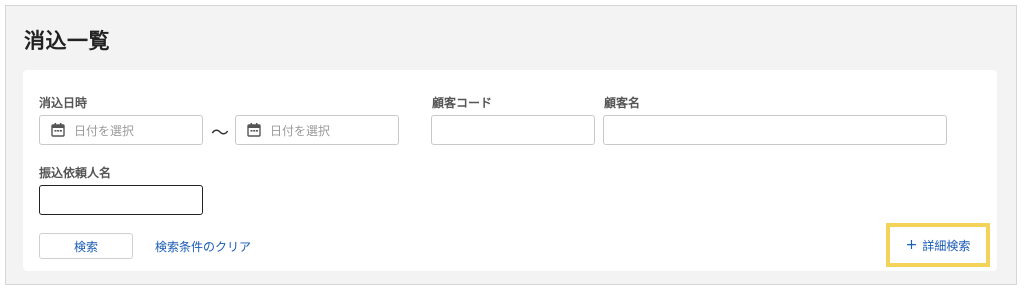 The image size is (1025, 292). I want to click on remitter-name-input, so click(121, 200).